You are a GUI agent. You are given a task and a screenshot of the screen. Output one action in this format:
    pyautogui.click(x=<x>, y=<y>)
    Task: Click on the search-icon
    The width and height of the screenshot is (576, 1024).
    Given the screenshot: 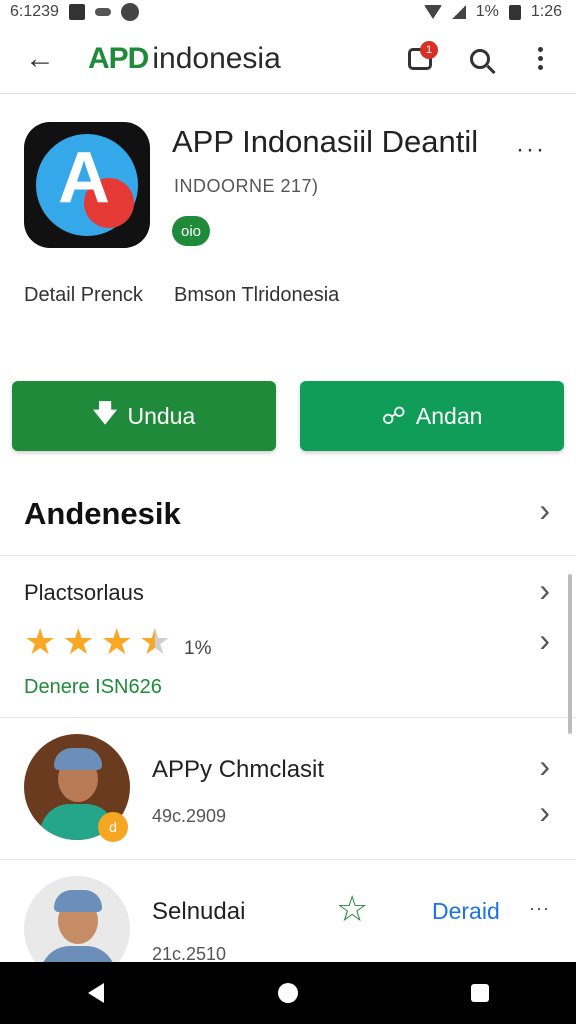 What is the action you would take?
    pyautogui.click(x=480, y=58)
    